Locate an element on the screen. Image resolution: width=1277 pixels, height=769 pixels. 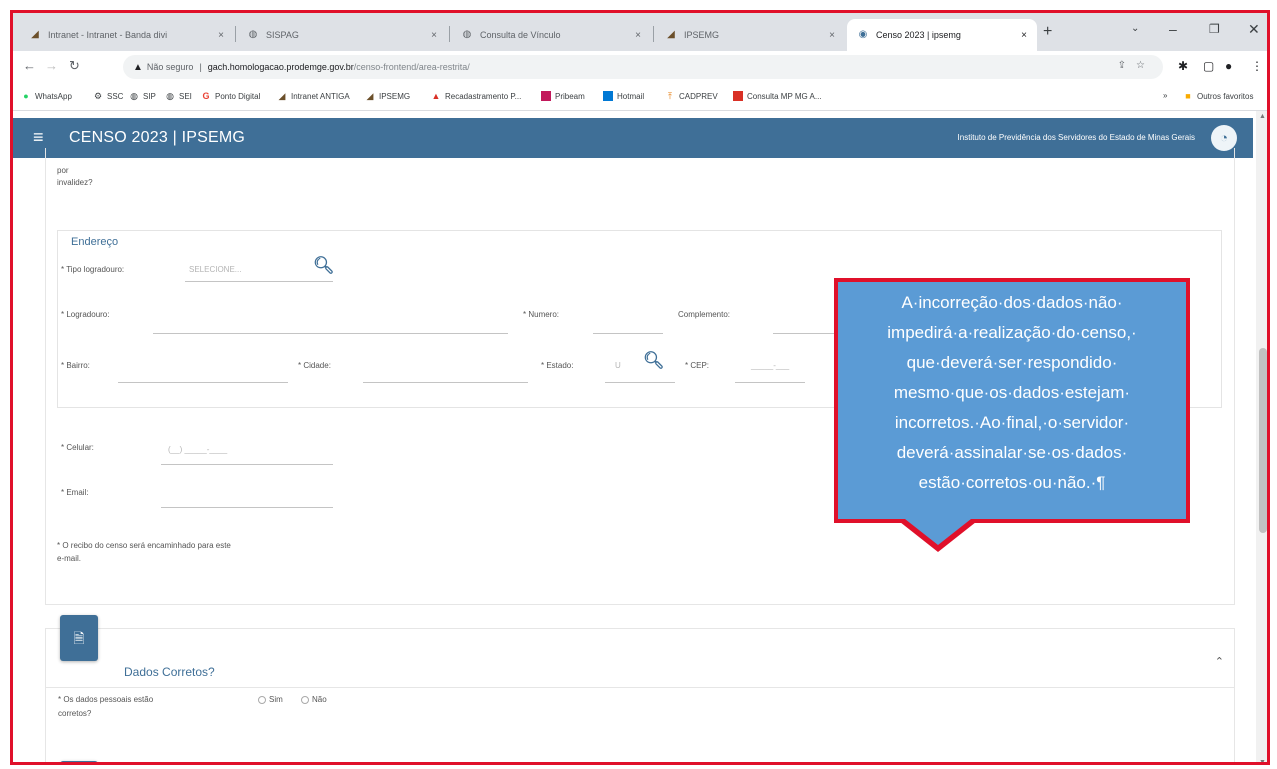
celular-placeholder: (__) _____-____ is located at coordinates (198, 449).